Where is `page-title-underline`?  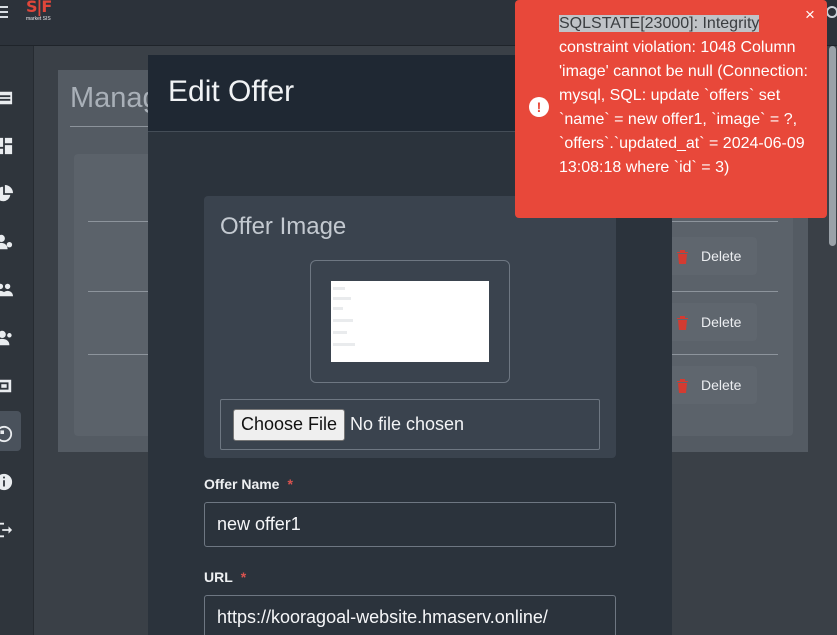 page-title-underline is located at coordinates (115, 126).